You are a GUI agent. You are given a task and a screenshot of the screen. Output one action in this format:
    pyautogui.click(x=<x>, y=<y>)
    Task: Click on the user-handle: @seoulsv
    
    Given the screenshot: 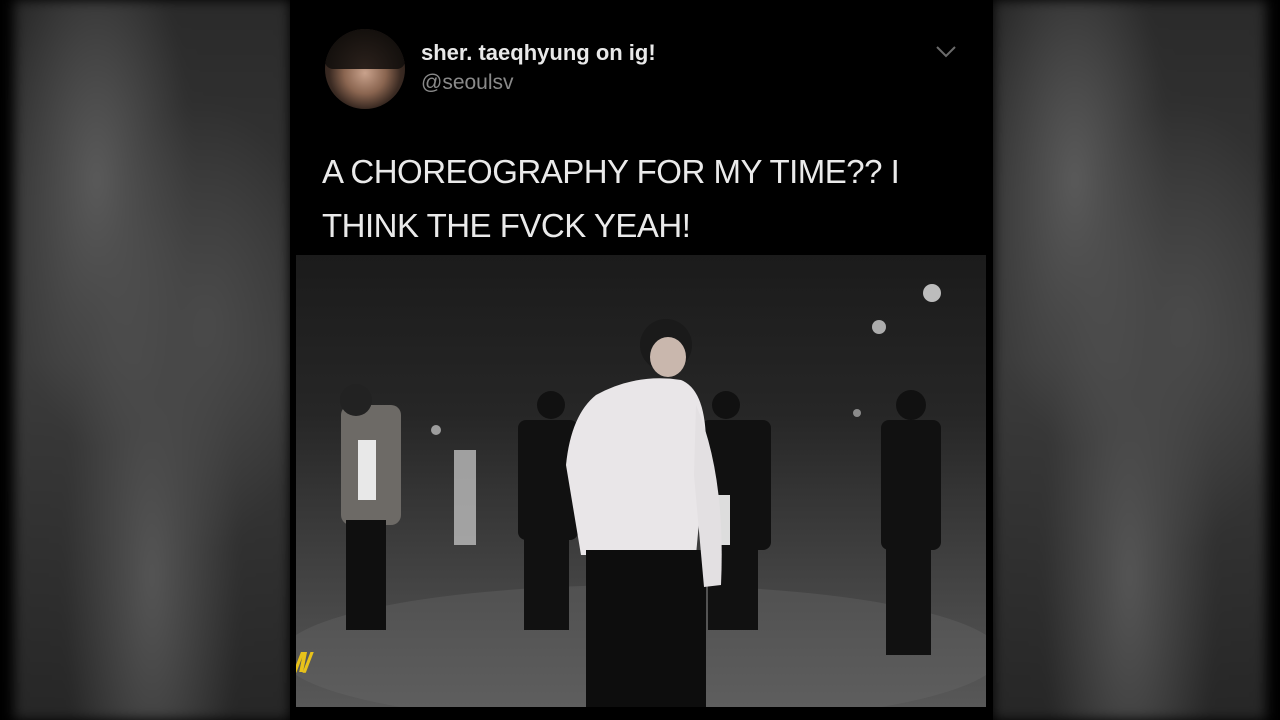 What is the action you would take?
    pyautogui.click(x=467, y=83)
    